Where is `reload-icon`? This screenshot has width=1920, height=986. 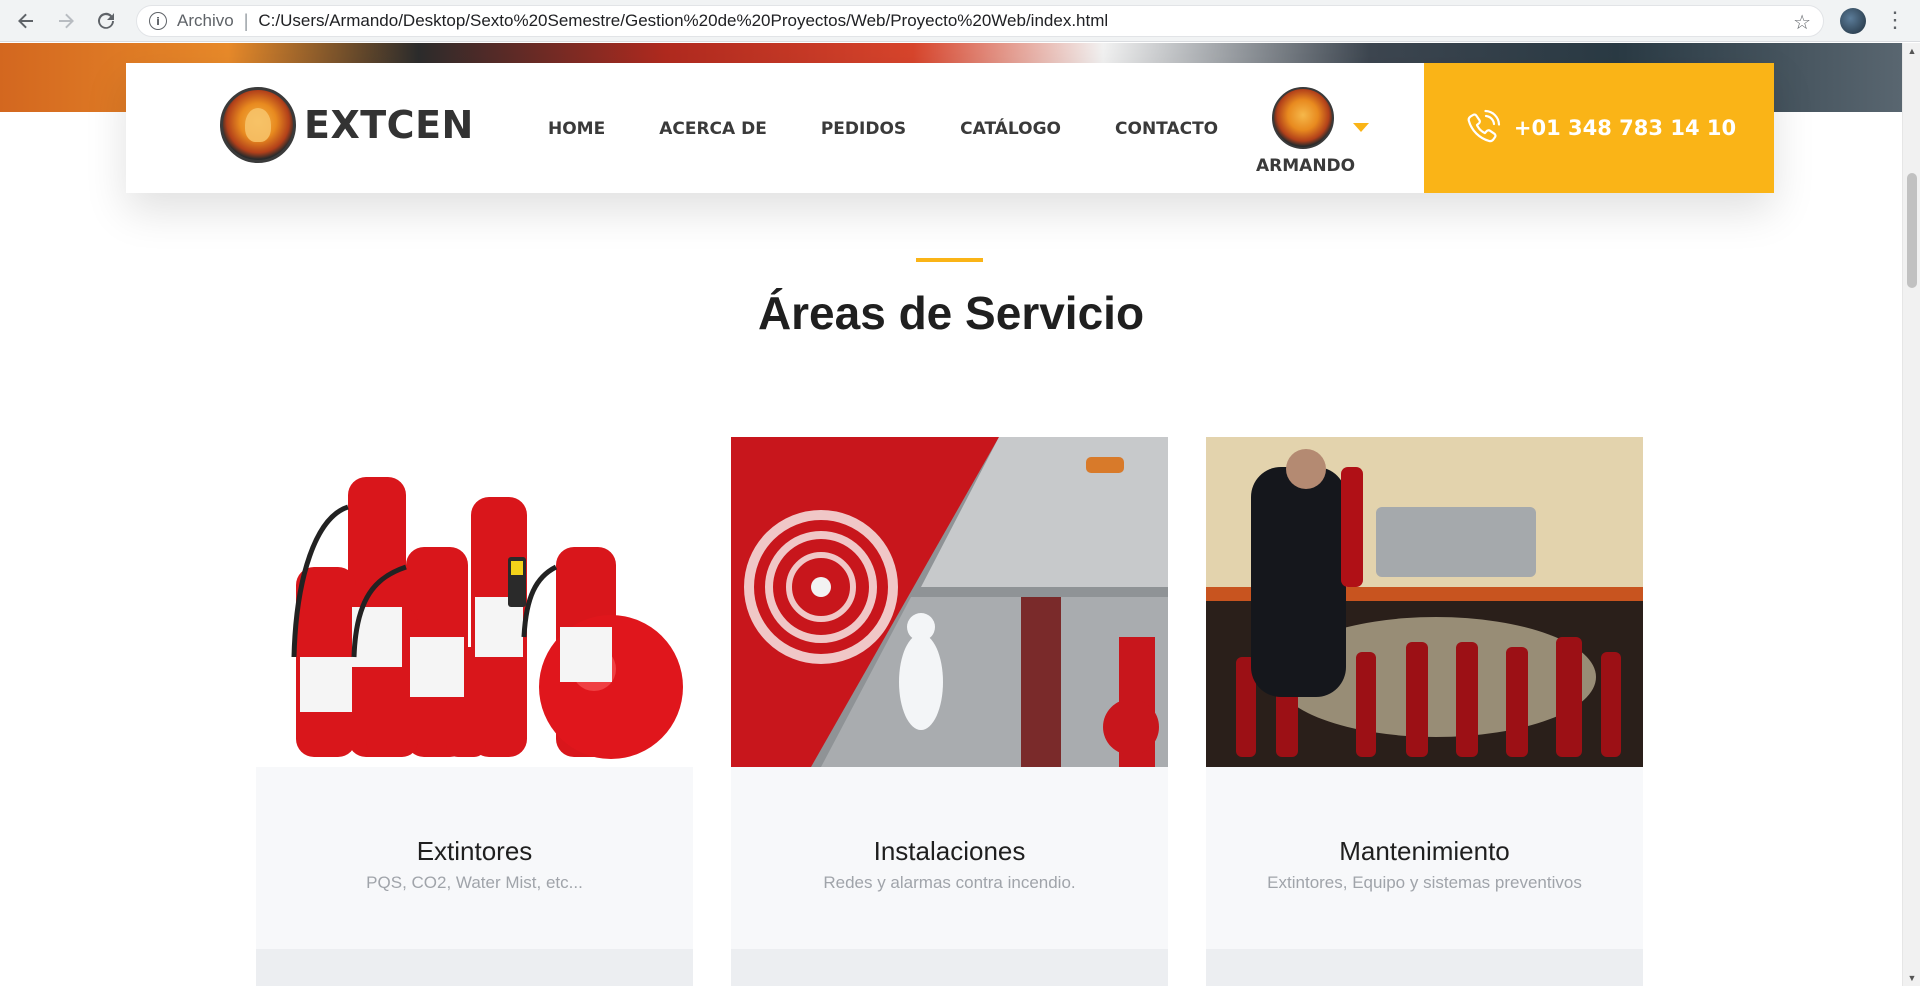
reload-icon is located at coordinates (106, 21).